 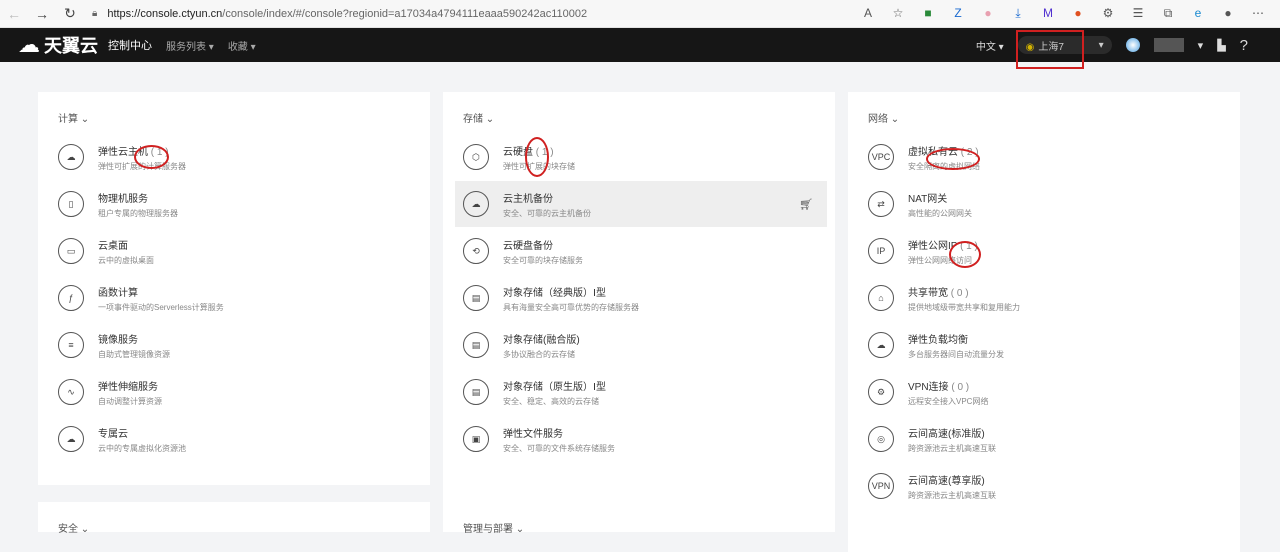 What do you see at coordinates (1046, 157) in the screenshot?
I see `service-item: VPC 虚拟私有云 ( 2 ) 安全隔离的虚拟网络` at bounding box center [1046, 157].